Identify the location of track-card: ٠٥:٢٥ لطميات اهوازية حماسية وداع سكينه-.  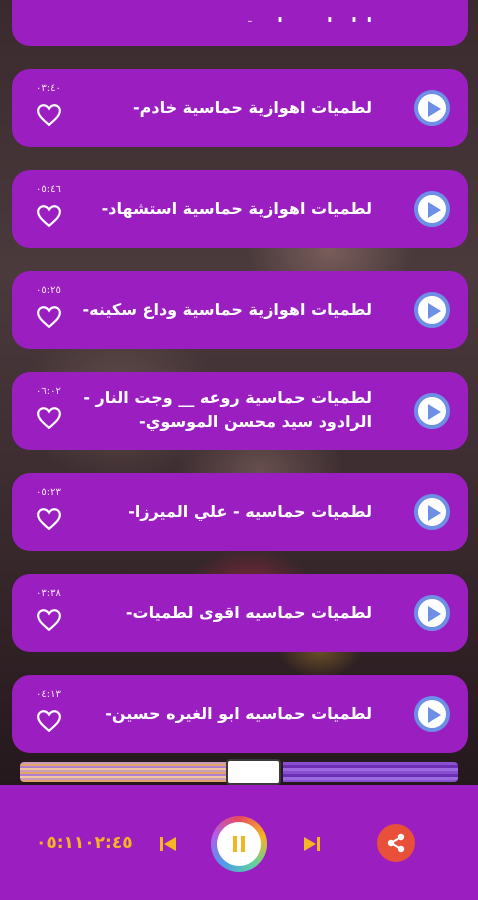
(240, 310).